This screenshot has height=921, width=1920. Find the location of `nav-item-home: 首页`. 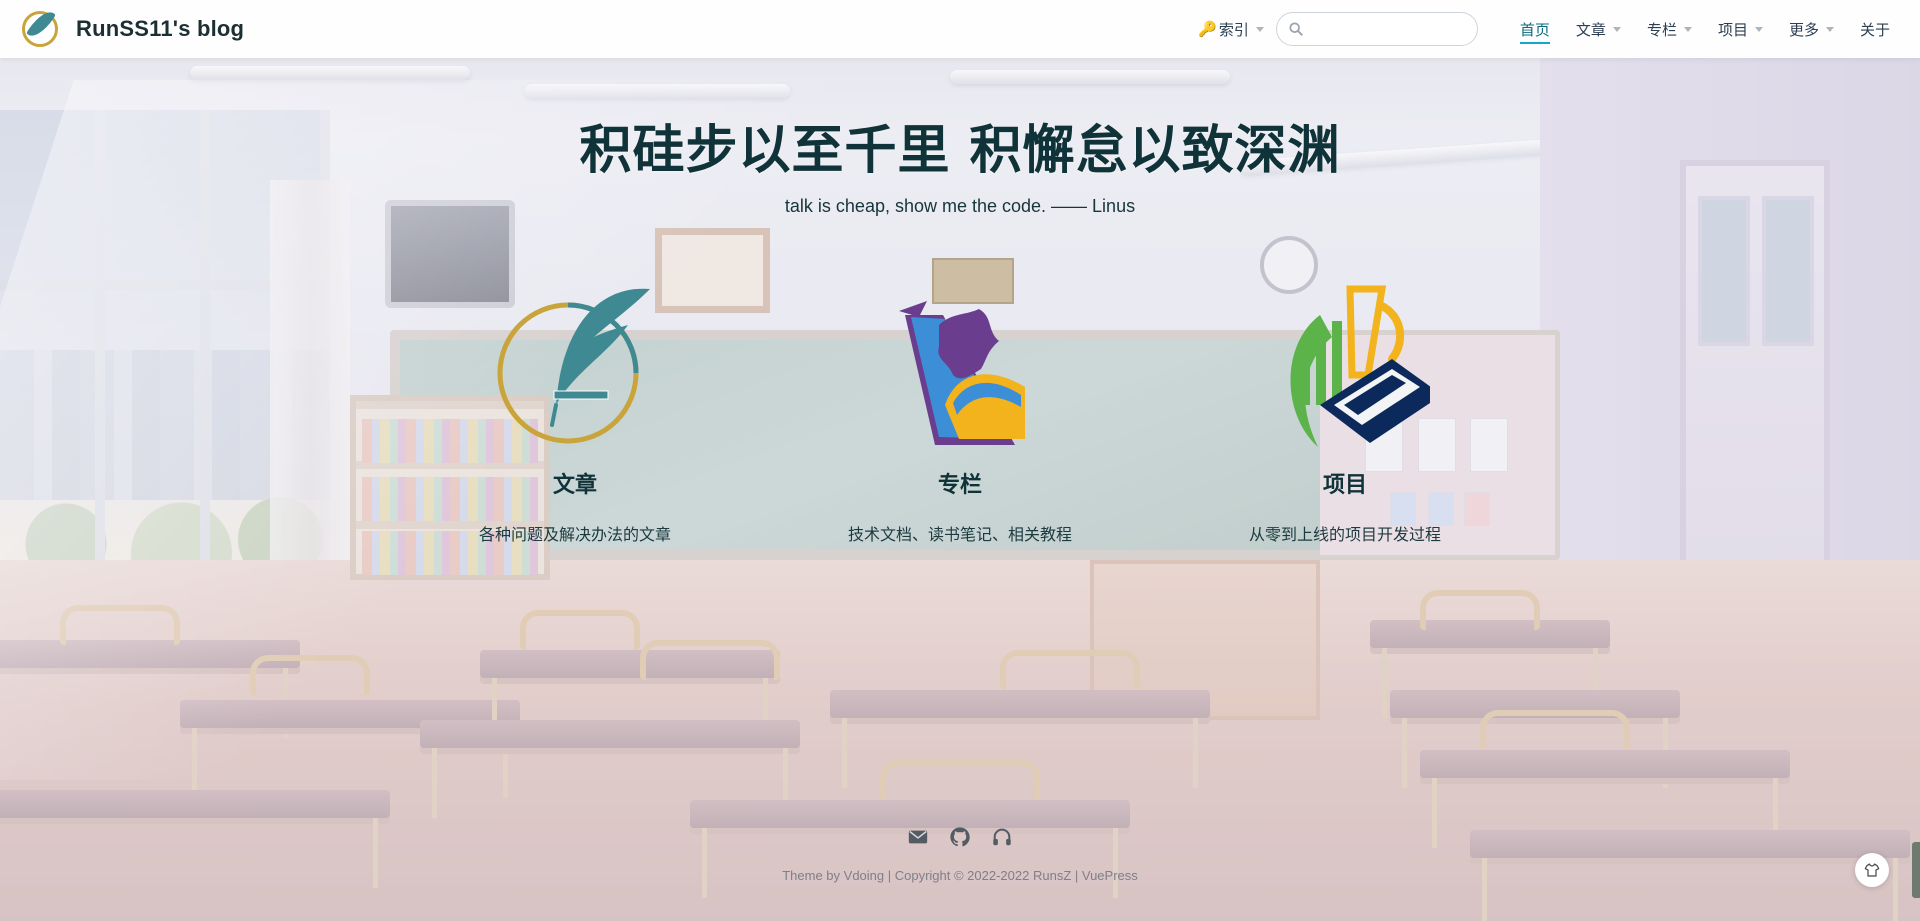

nav-item-home: 首页 is located at coordinates (1534, 29).